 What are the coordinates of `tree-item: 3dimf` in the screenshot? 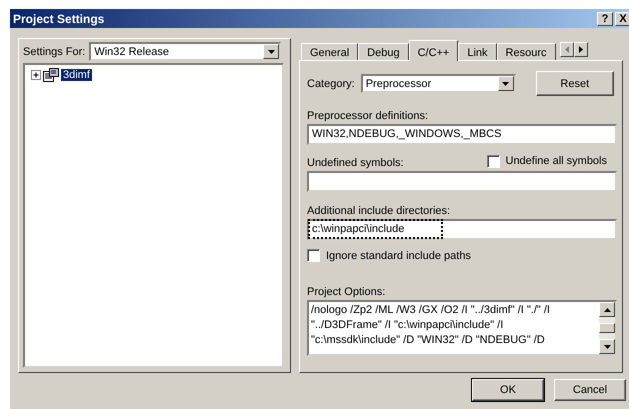 It's located at (76, 75).